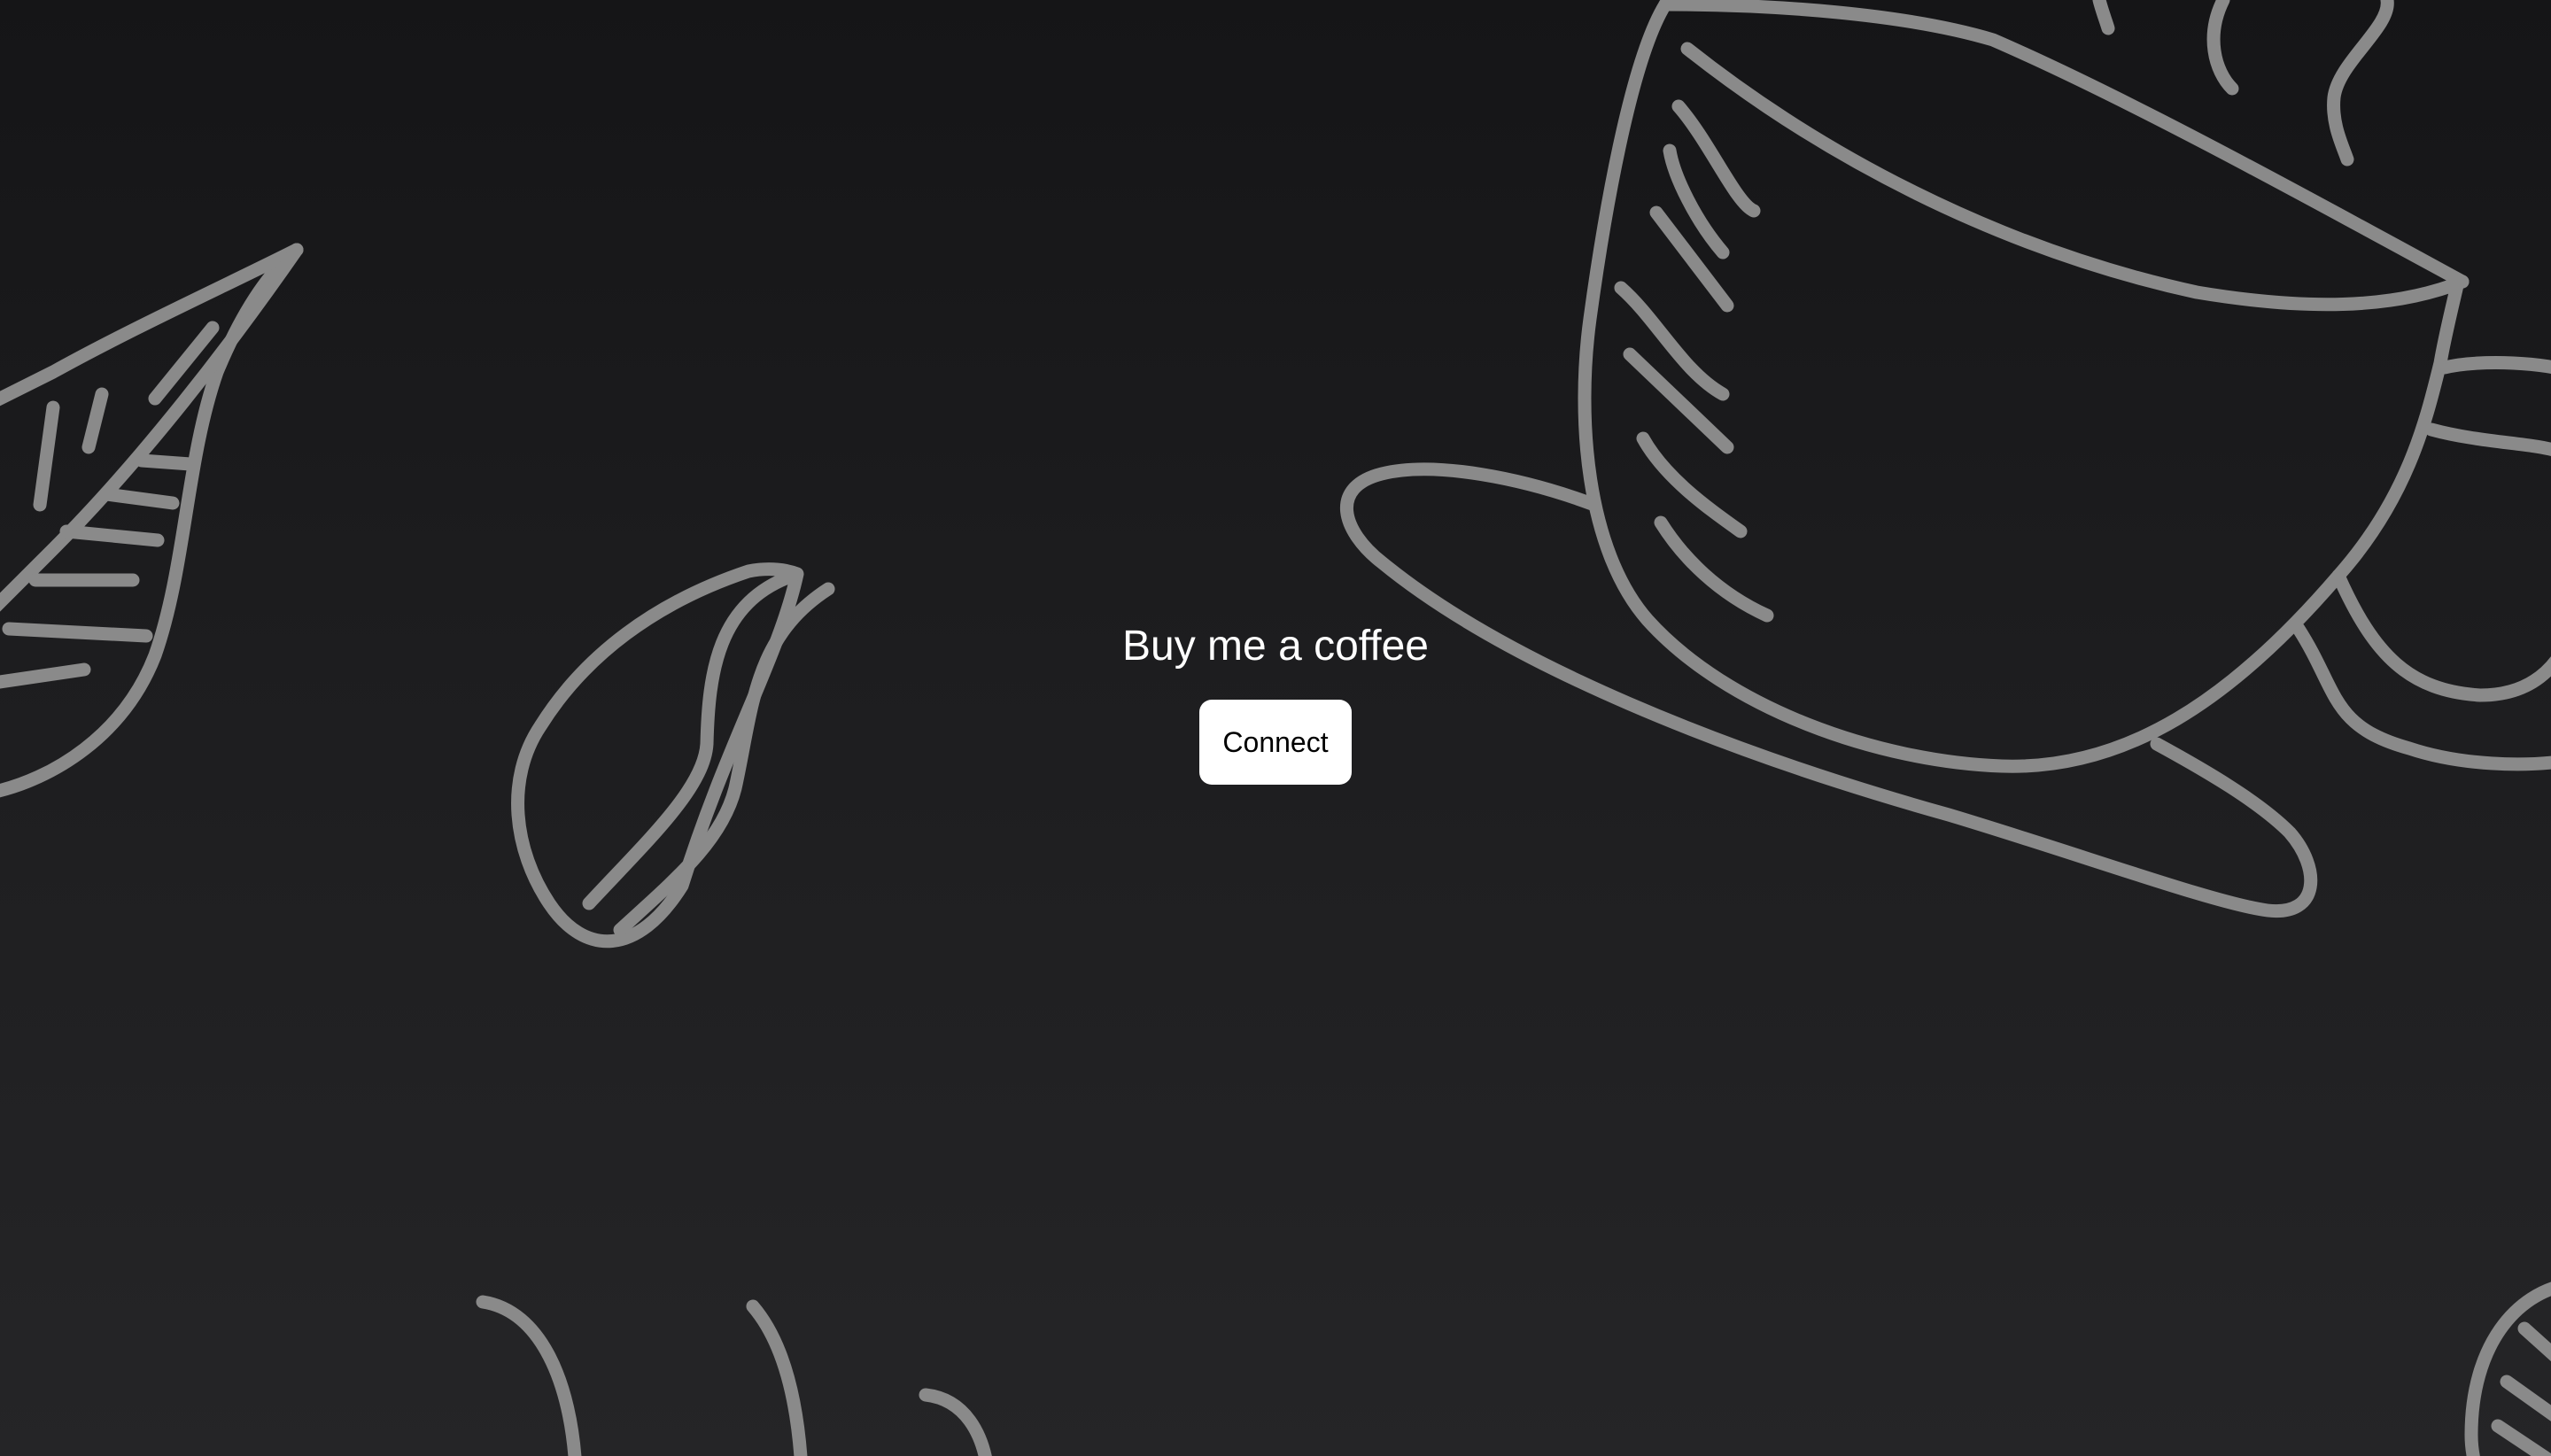 The width and height of the screenshot is (2551, 1456). Describe the element at coordinates (1275, 646) in the screenshot. I see `page-title: Buy me a coffee` at that location.